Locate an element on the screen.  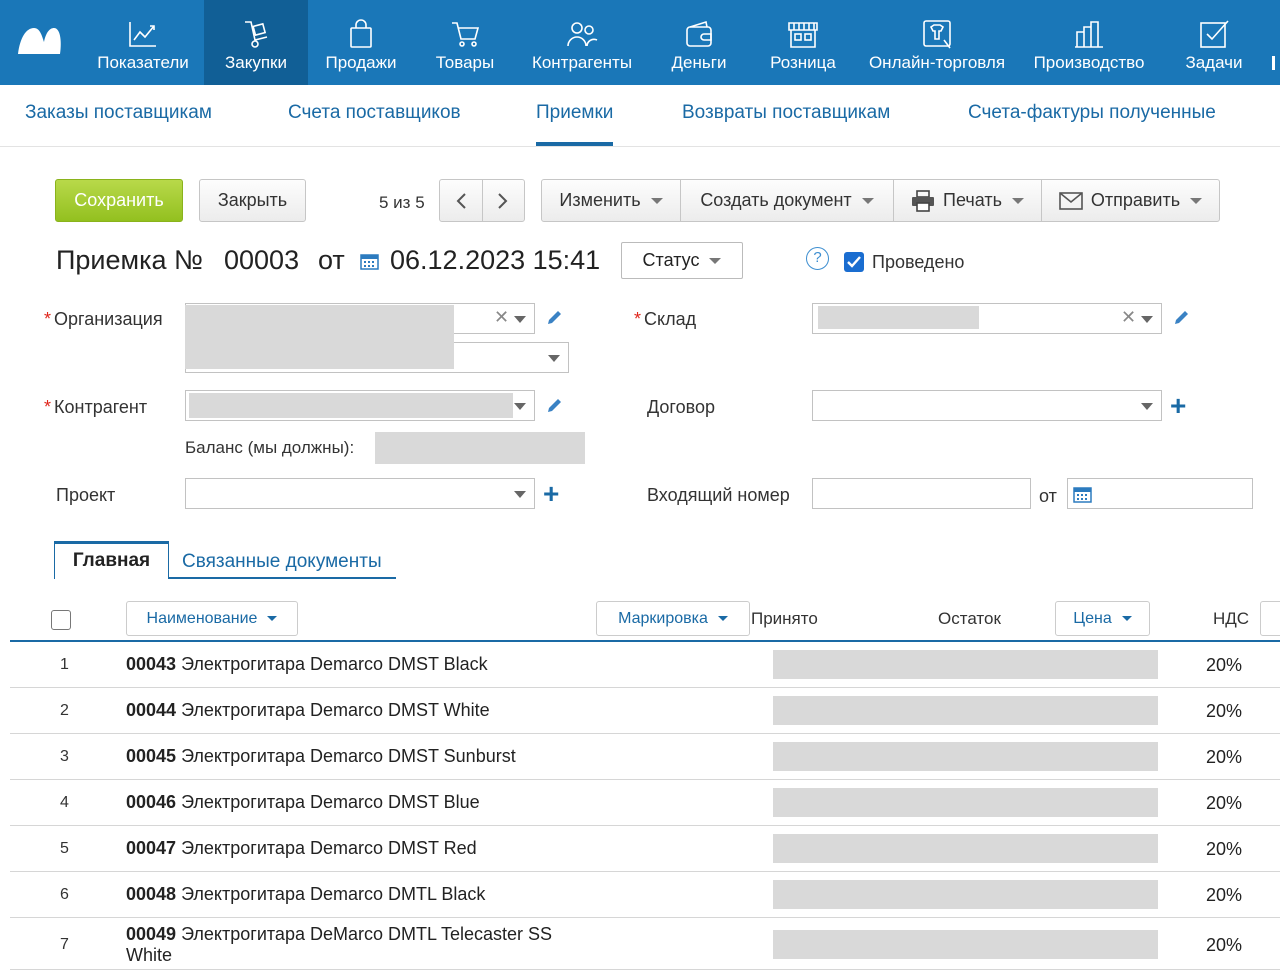
column-header-price: Цена is located at coordinates (1102, 618).